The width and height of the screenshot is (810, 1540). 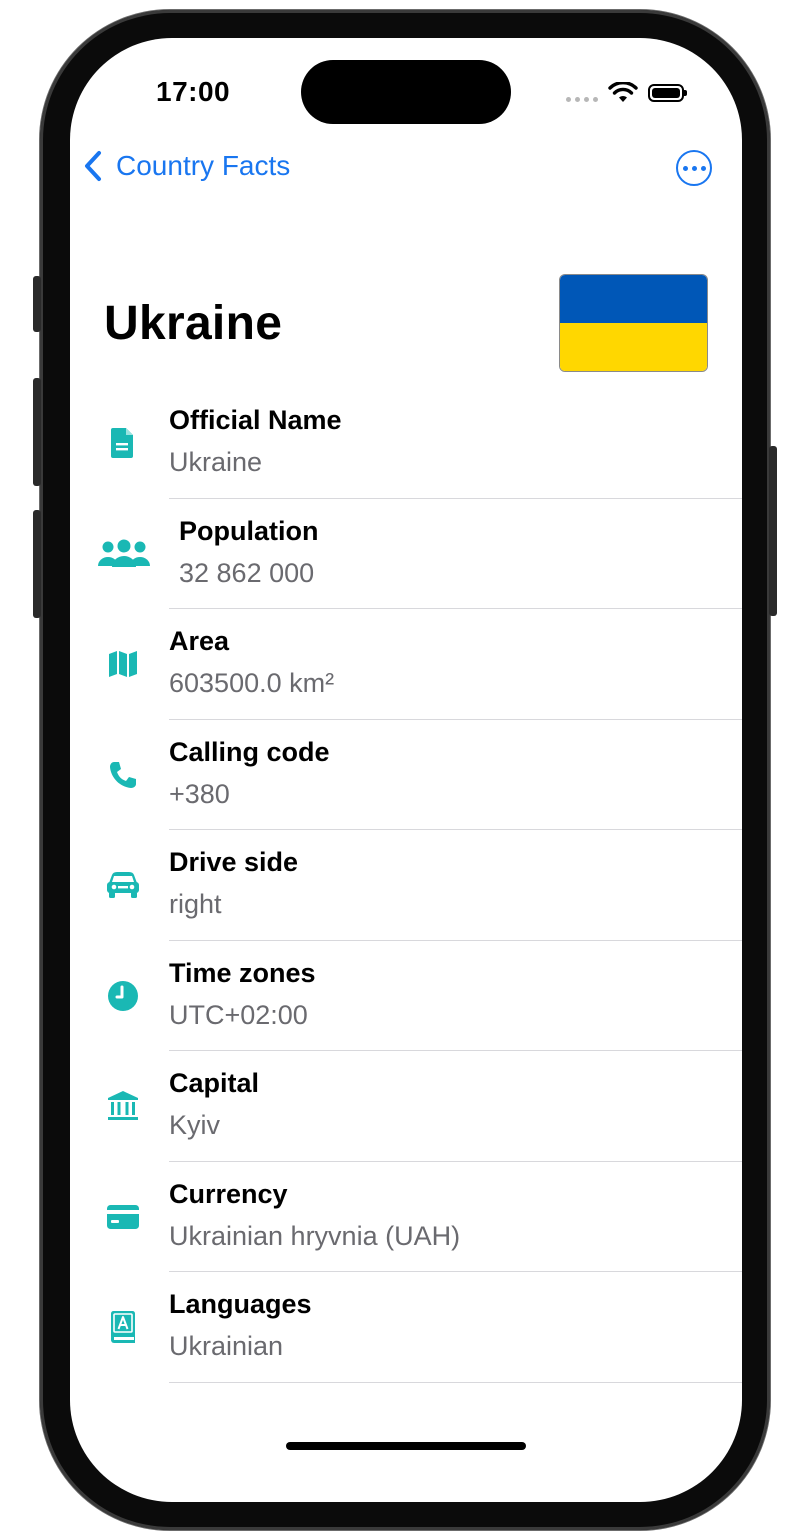 I want to click on fact-row-time-zones: Time zones UTC+02:00, so click(x=406, y=996).